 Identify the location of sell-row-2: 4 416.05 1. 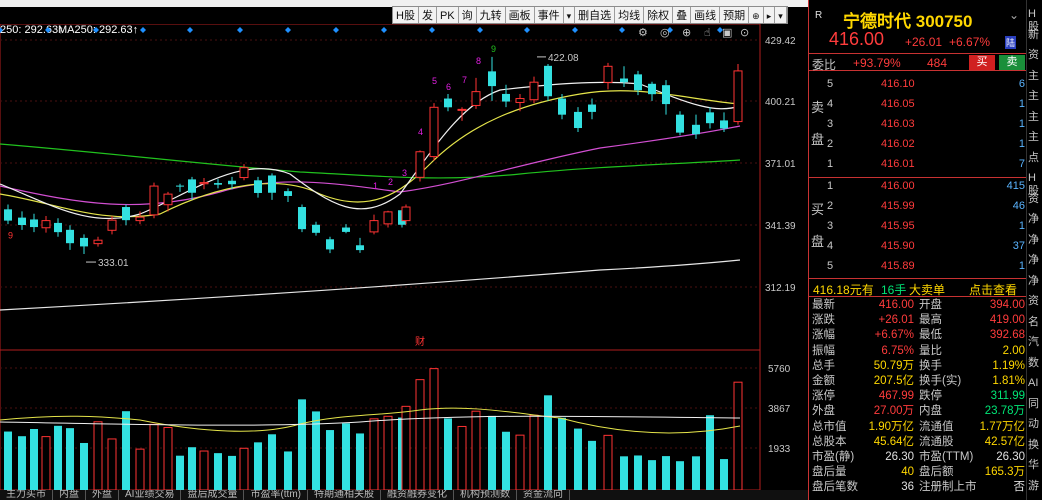
(918, 104).